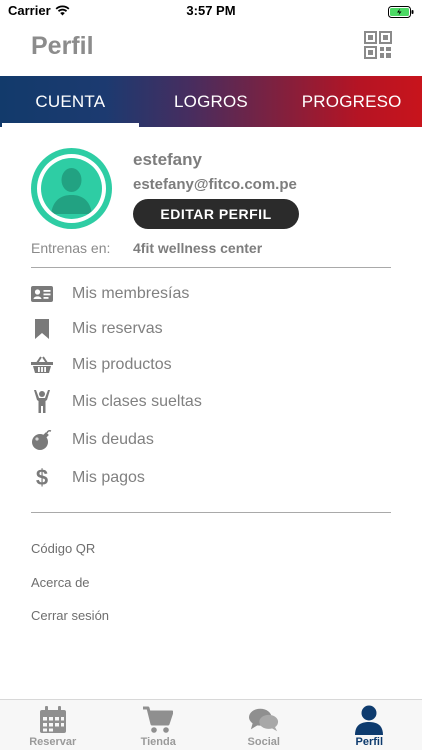 The height and width of the screenshot is (750, 422). Describe the element at coordinates (131, 293) in the screenshot. I see `menu-item-label: Mis membresías` at that location.